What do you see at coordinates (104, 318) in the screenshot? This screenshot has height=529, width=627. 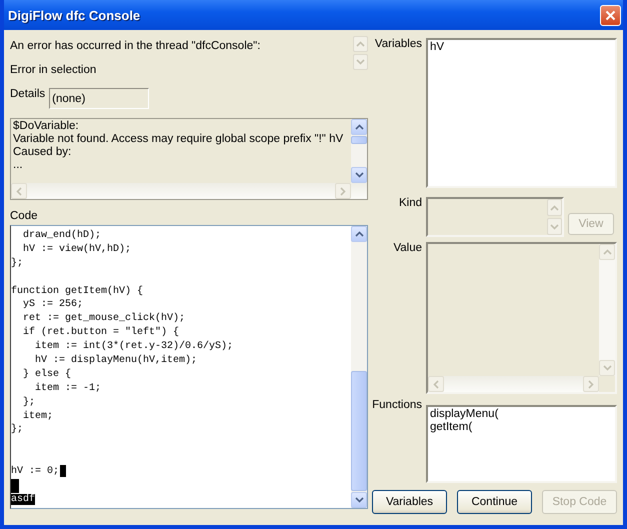 I see `code-line: ret := get_mouse_click(hV);` at bounding box center [104, 318].